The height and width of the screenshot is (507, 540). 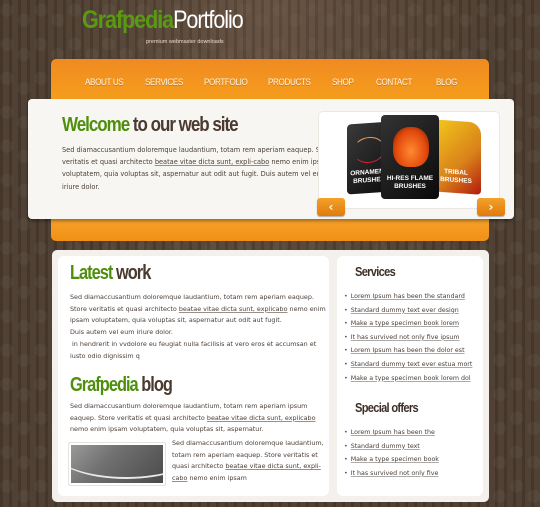 I want to click on product-hi-res-flame-brushes: HI-RES FLAME BRUSHES, so click(x=410, y=157).